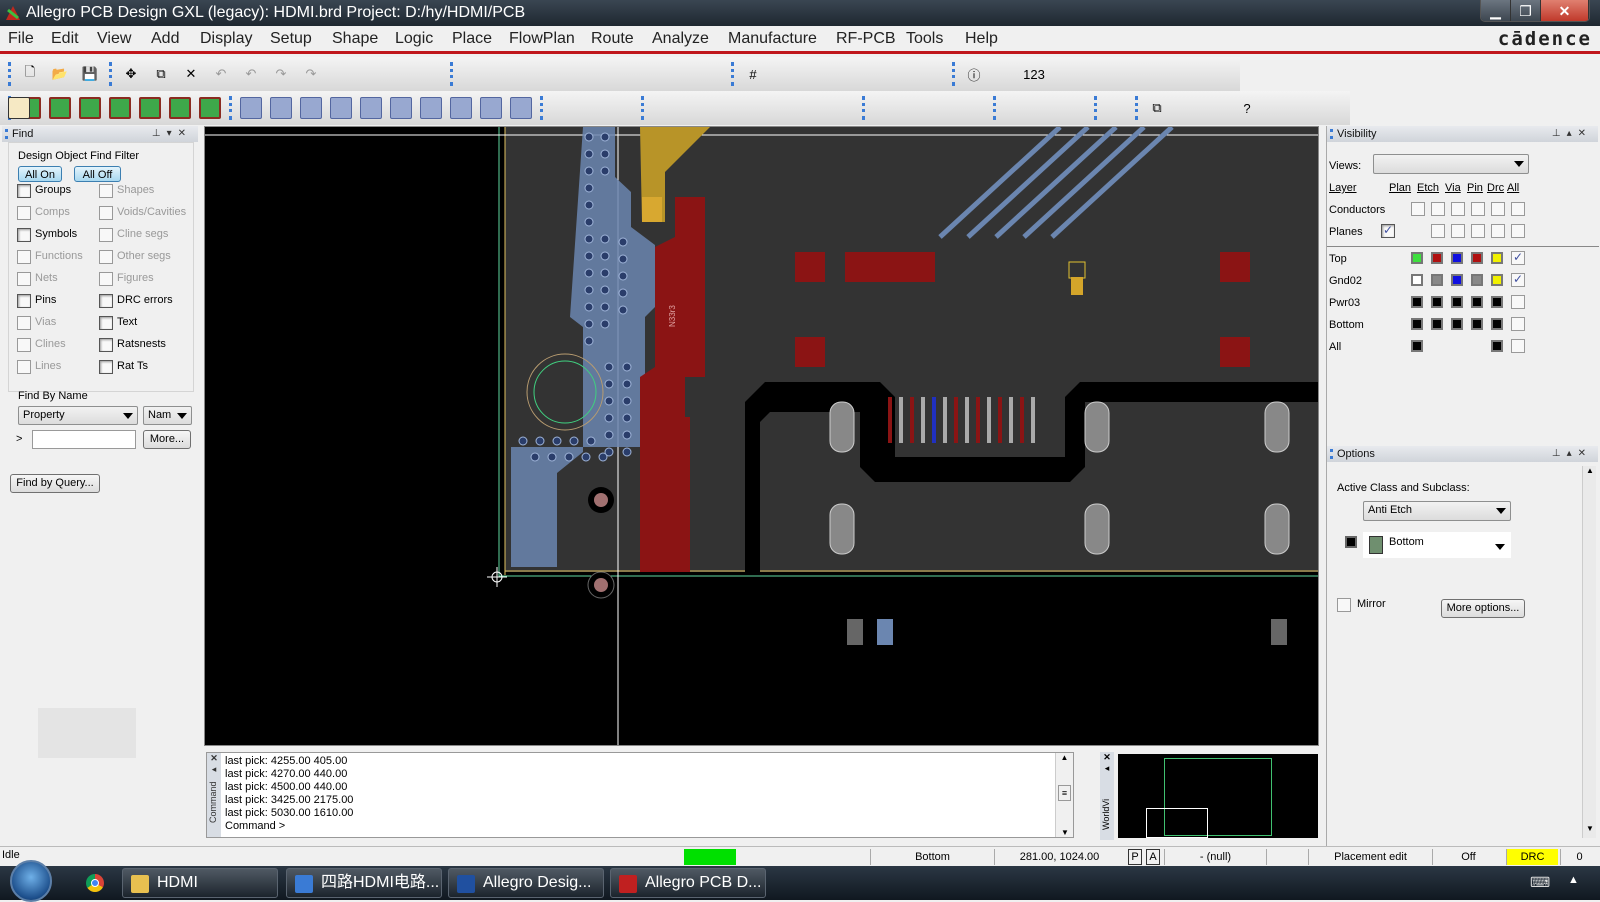 The height and width of the screenshot is (902, 1600). What do you see at coordinates (612, 39) in the screenshot?
I see `menu-route: Route` at bounding box center [612, 39].